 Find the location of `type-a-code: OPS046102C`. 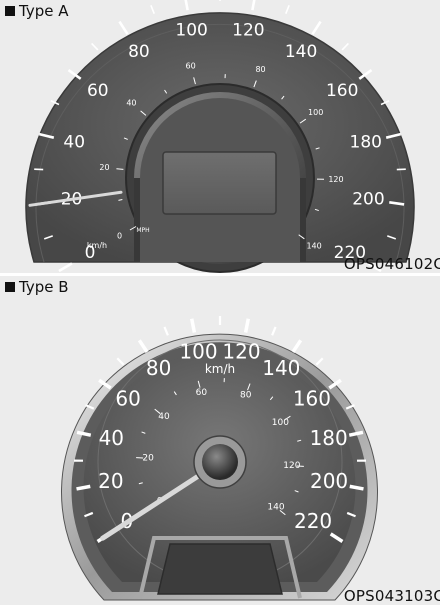

type-a-code: OPS046102C is located at coordinates (391, 264).